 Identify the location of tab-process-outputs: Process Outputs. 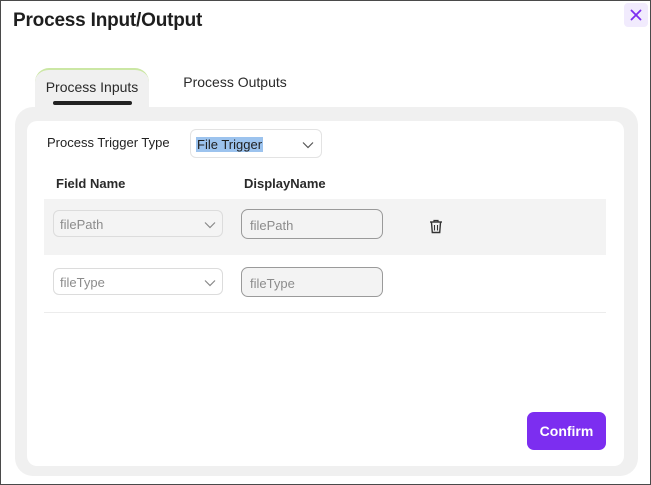
(235, 85).